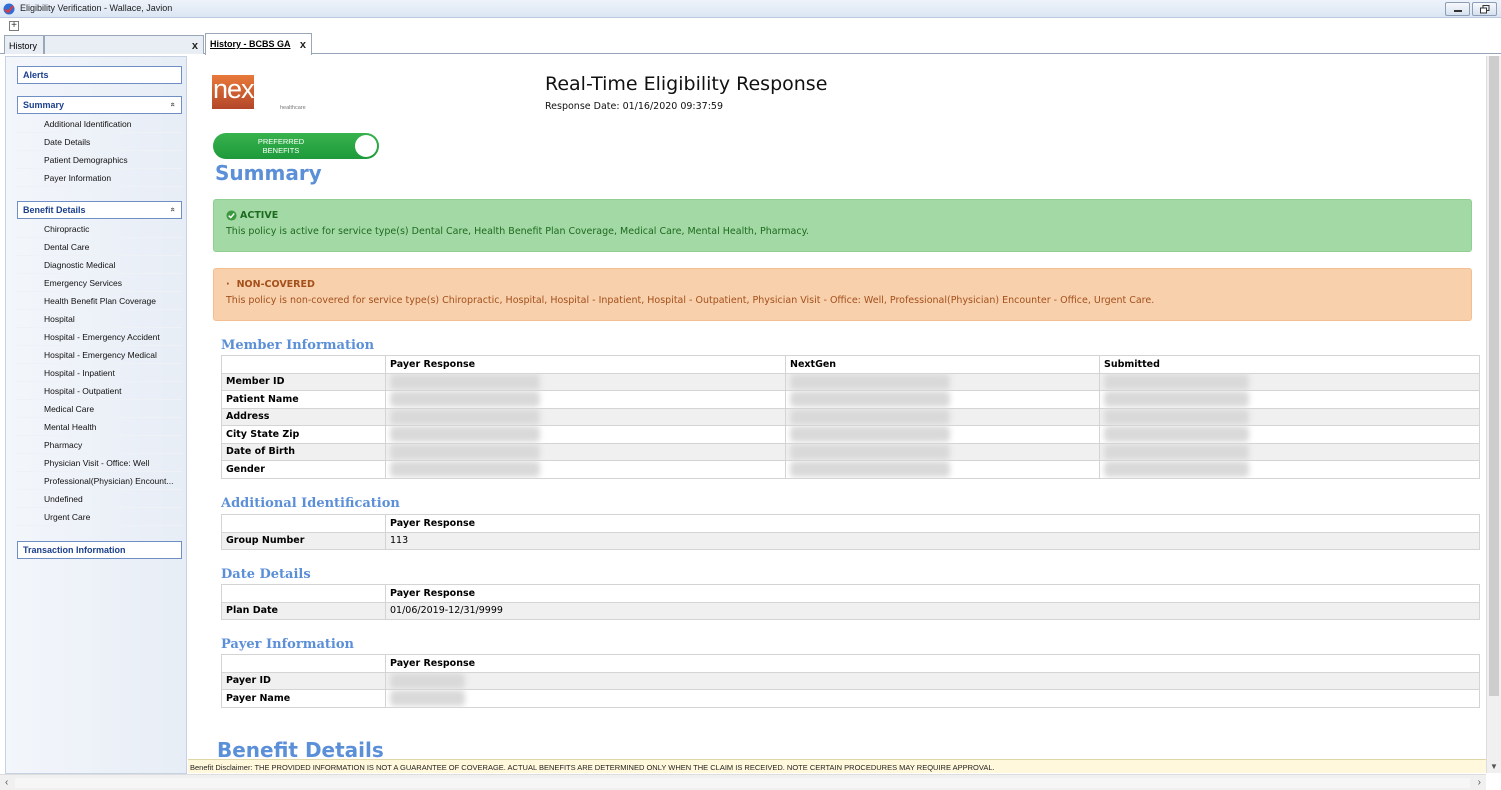  I want to click on horizontal-scrollbar: ‹ ›, so click(743, 782).